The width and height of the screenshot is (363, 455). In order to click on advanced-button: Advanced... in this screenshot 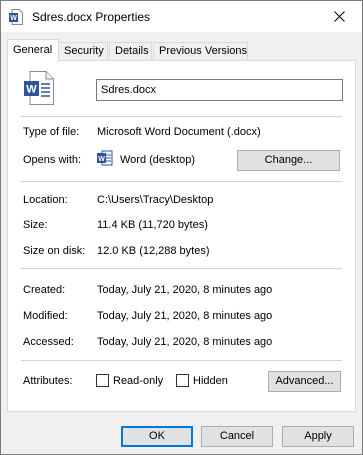, I will do `click(304, 381)`.